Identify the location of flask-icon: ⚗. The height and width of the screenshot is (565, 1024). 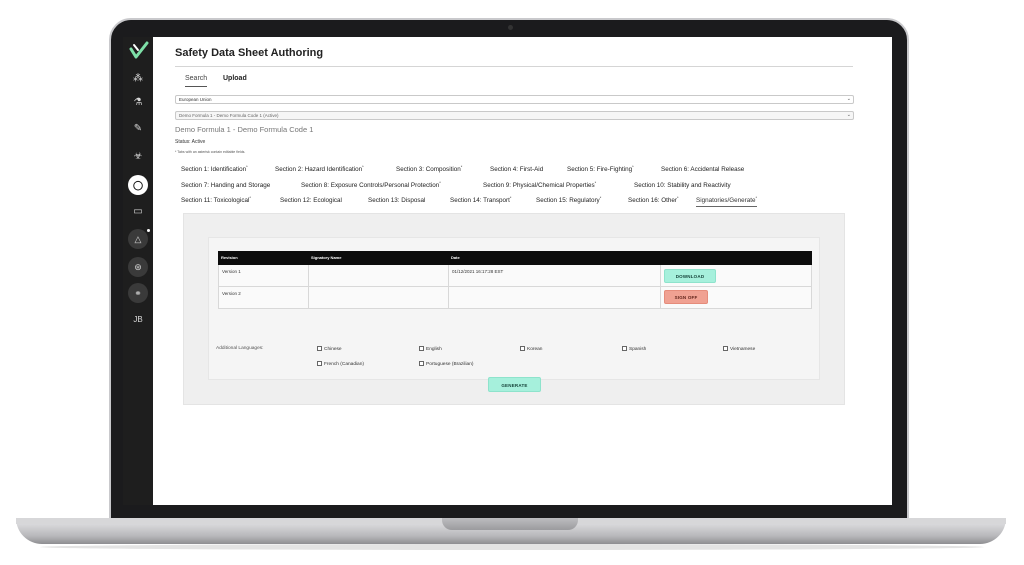
(138, 103).